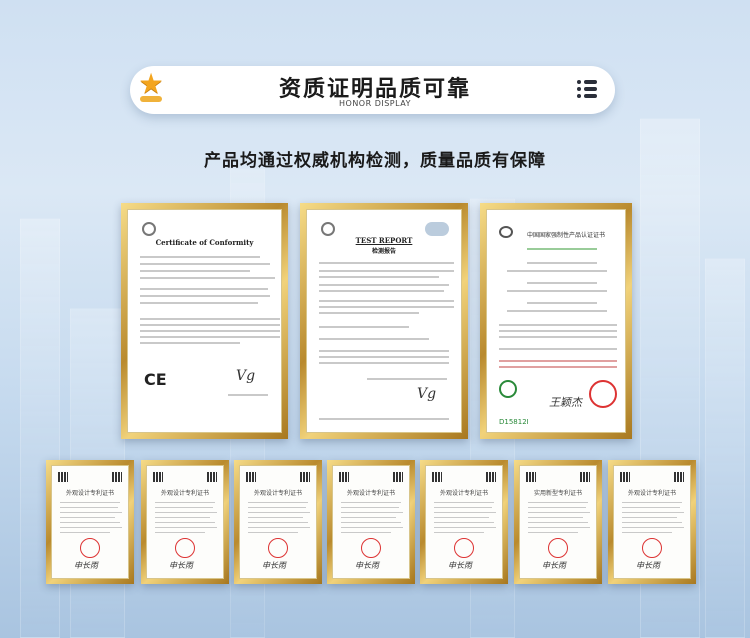  Describe the element at coordinates (556, 321) in the screenshot. I see `ccc-certificate: 中国国家强制性产品认证证书 王颖杰 D15812I` at that location.